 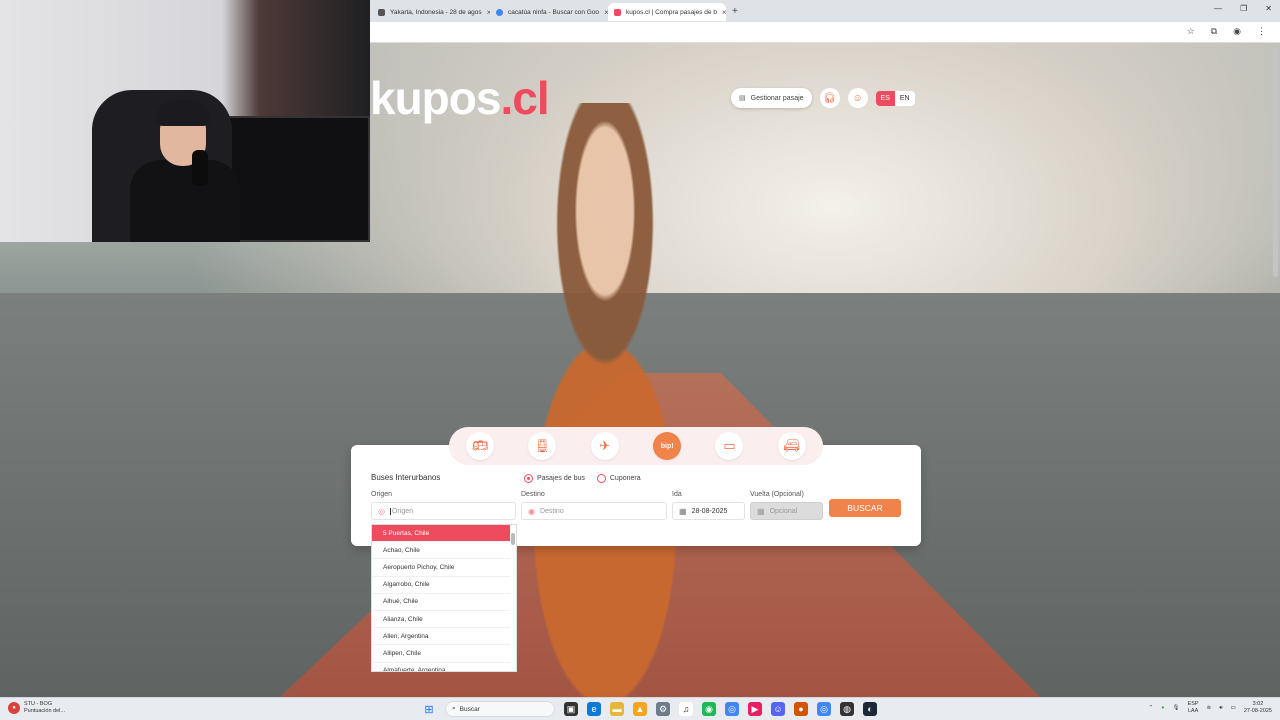 I want to click on ida-date-field: ▦ 28-08-2025, so click(x=708, y=511).